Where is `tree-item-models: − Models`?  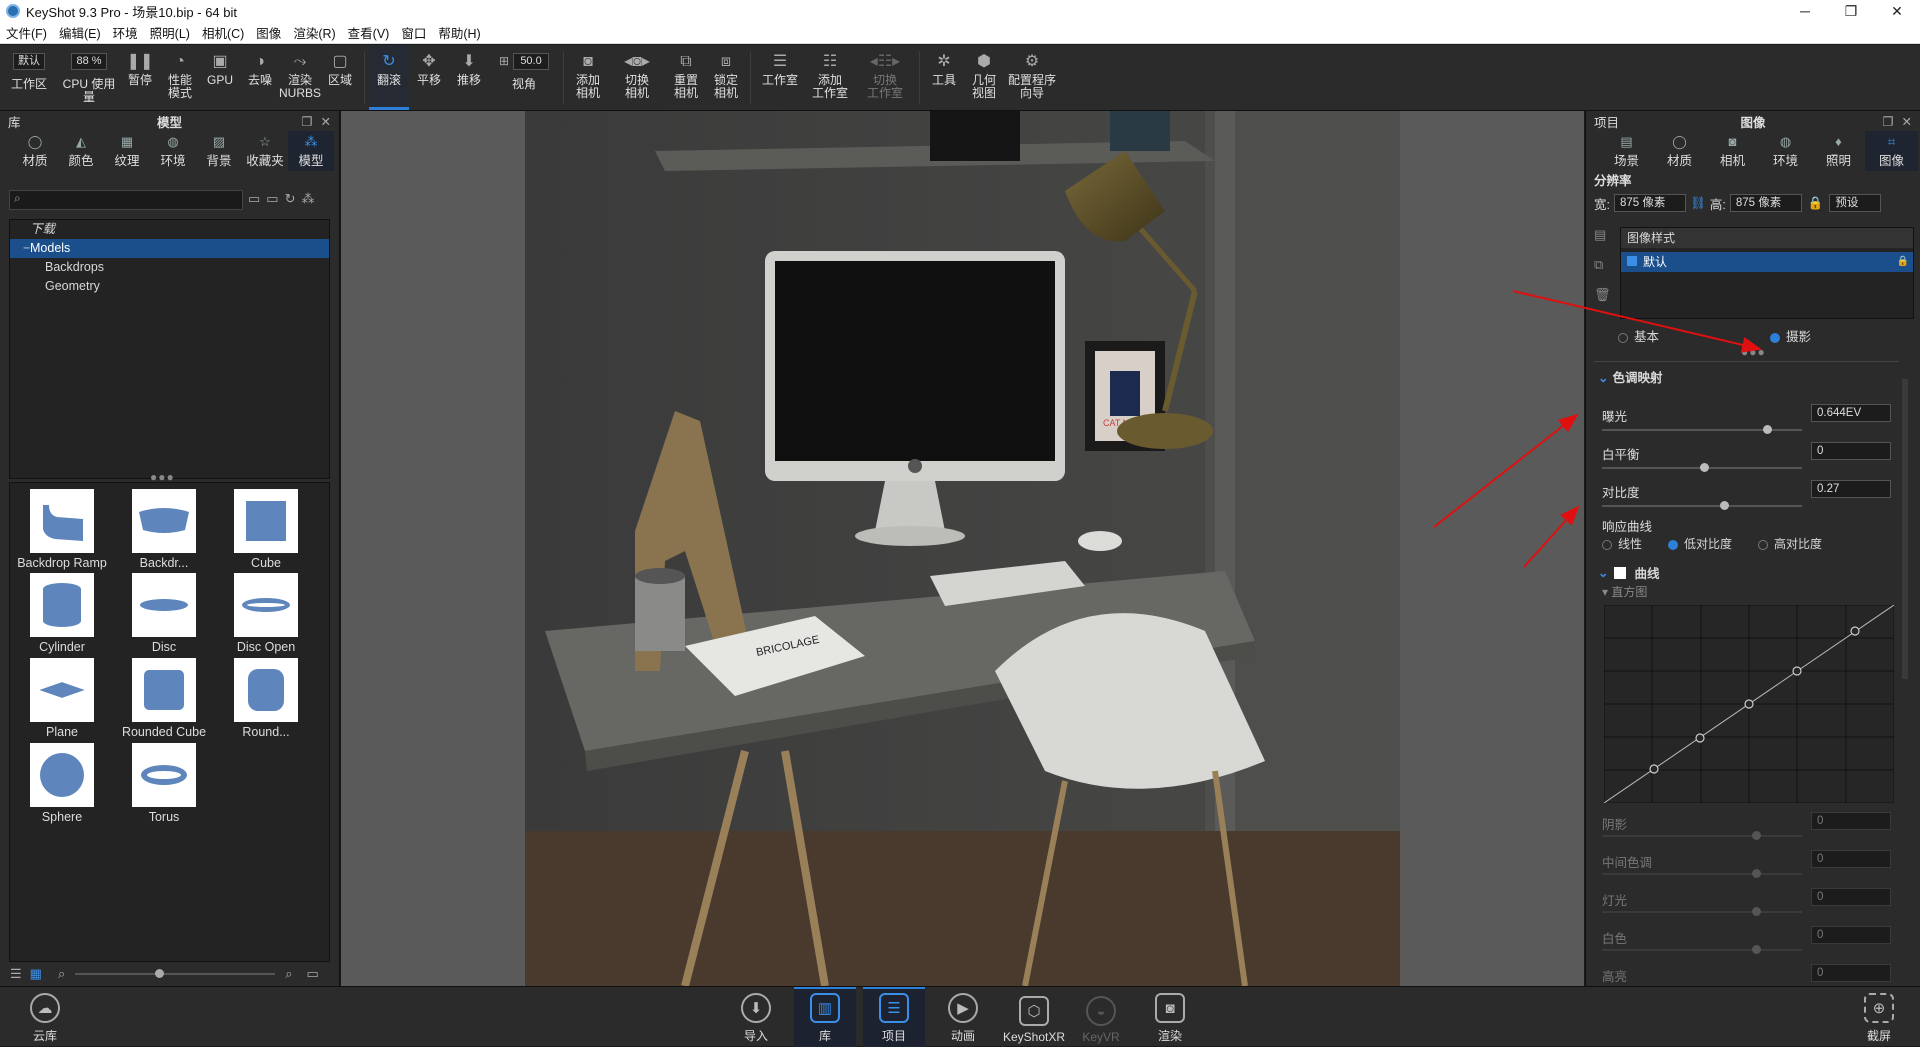
tree-item-models: − Models is located at coordinates (169, 248).